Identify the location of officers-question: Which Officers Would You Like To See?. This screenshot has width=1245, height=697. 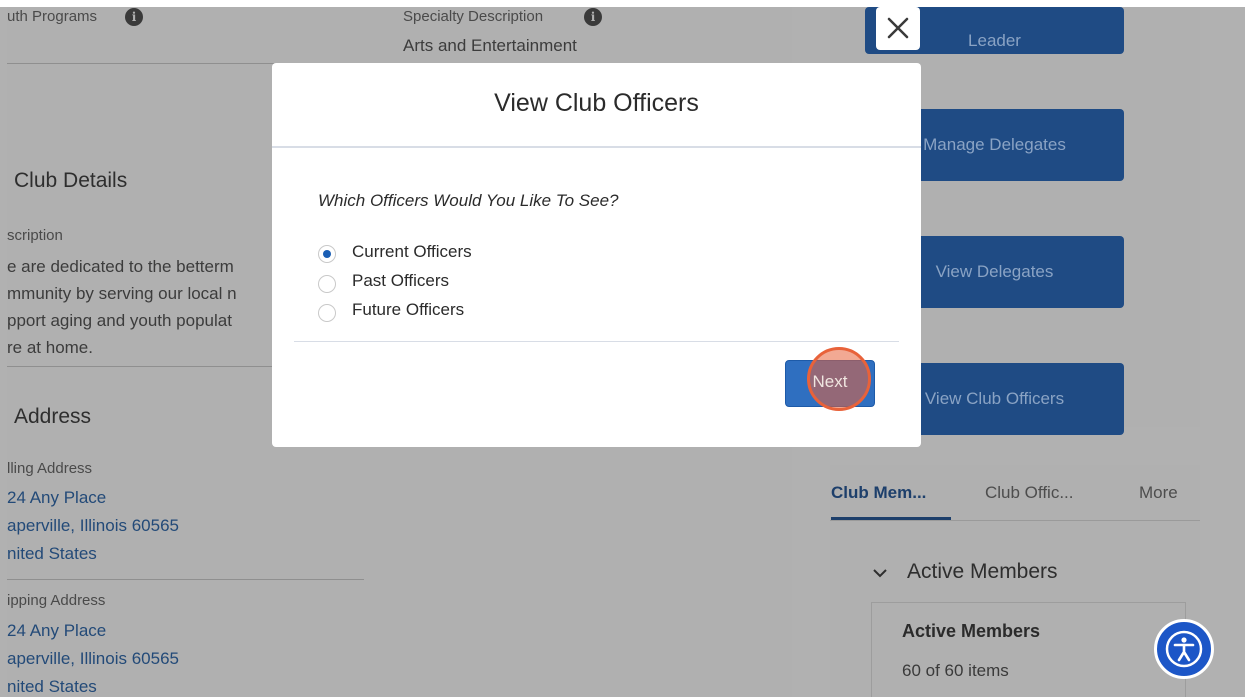
(468, 200).